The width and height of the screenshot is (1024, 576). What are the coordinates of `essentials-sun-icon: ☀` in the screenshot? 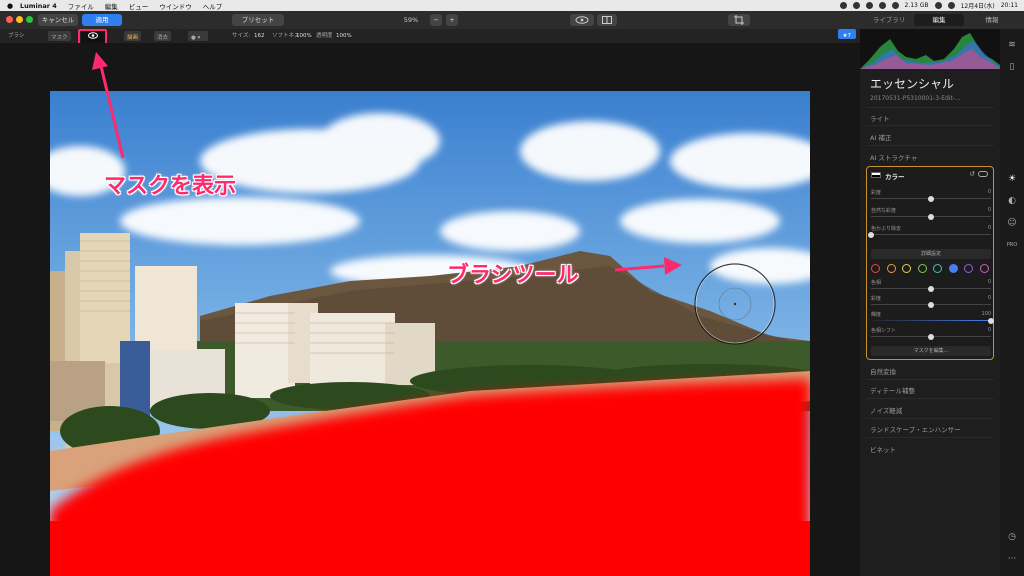 It's located at (1012, 179).